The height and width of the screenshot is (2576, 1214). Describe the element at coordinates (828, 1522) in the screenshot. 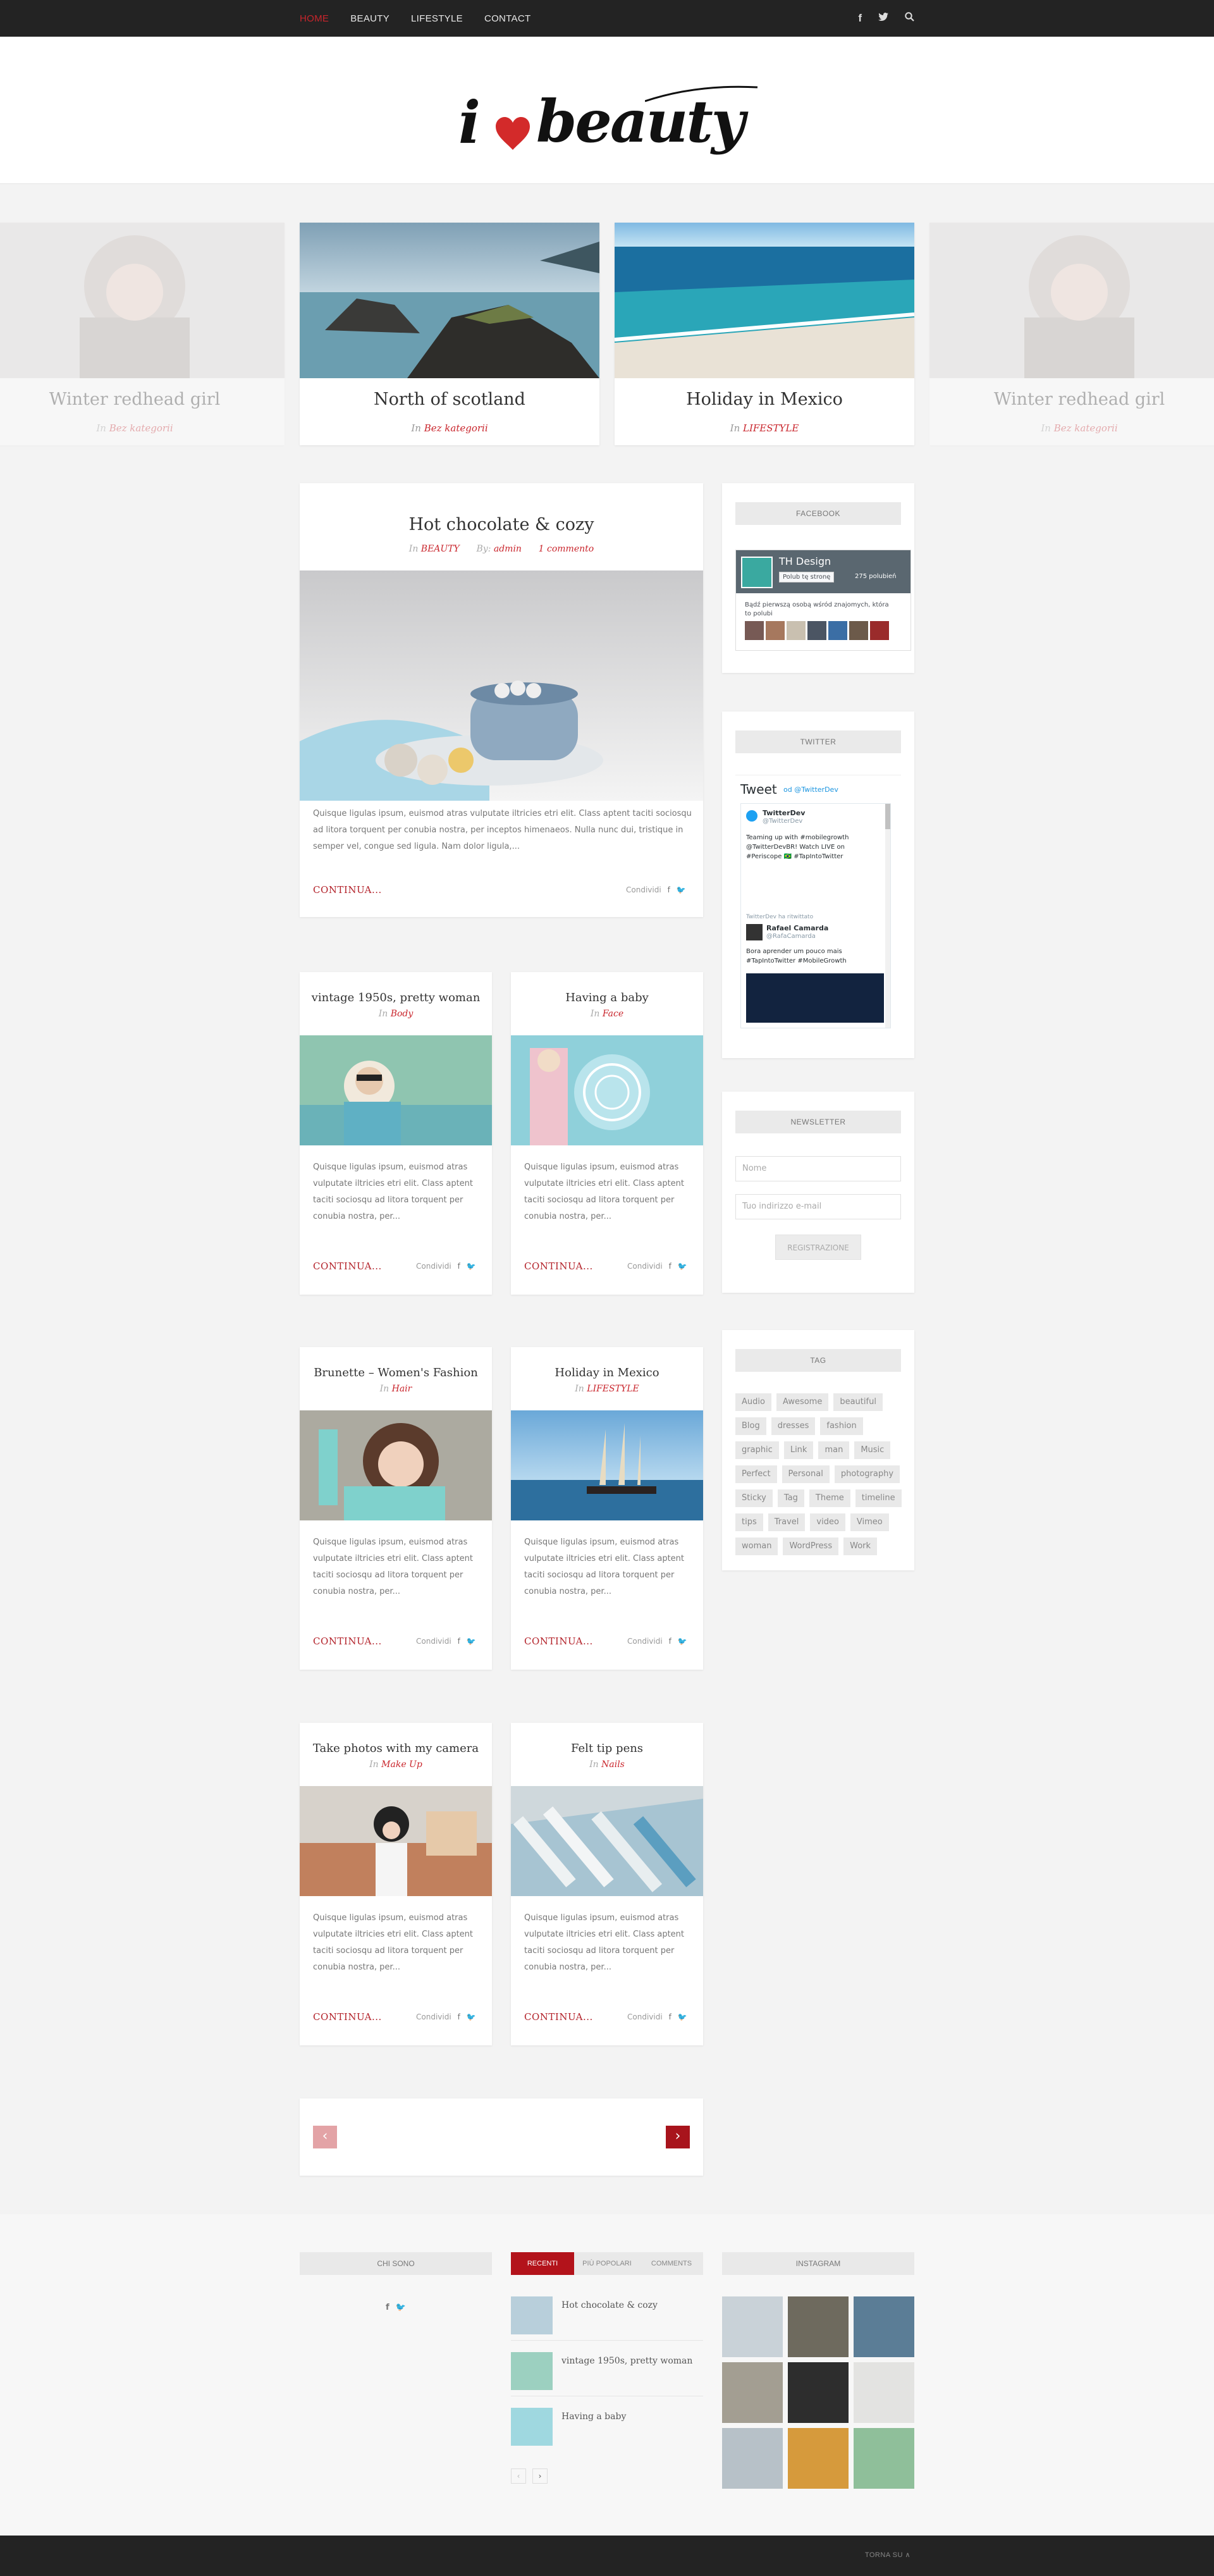

I see `tag-item: video` at that location.